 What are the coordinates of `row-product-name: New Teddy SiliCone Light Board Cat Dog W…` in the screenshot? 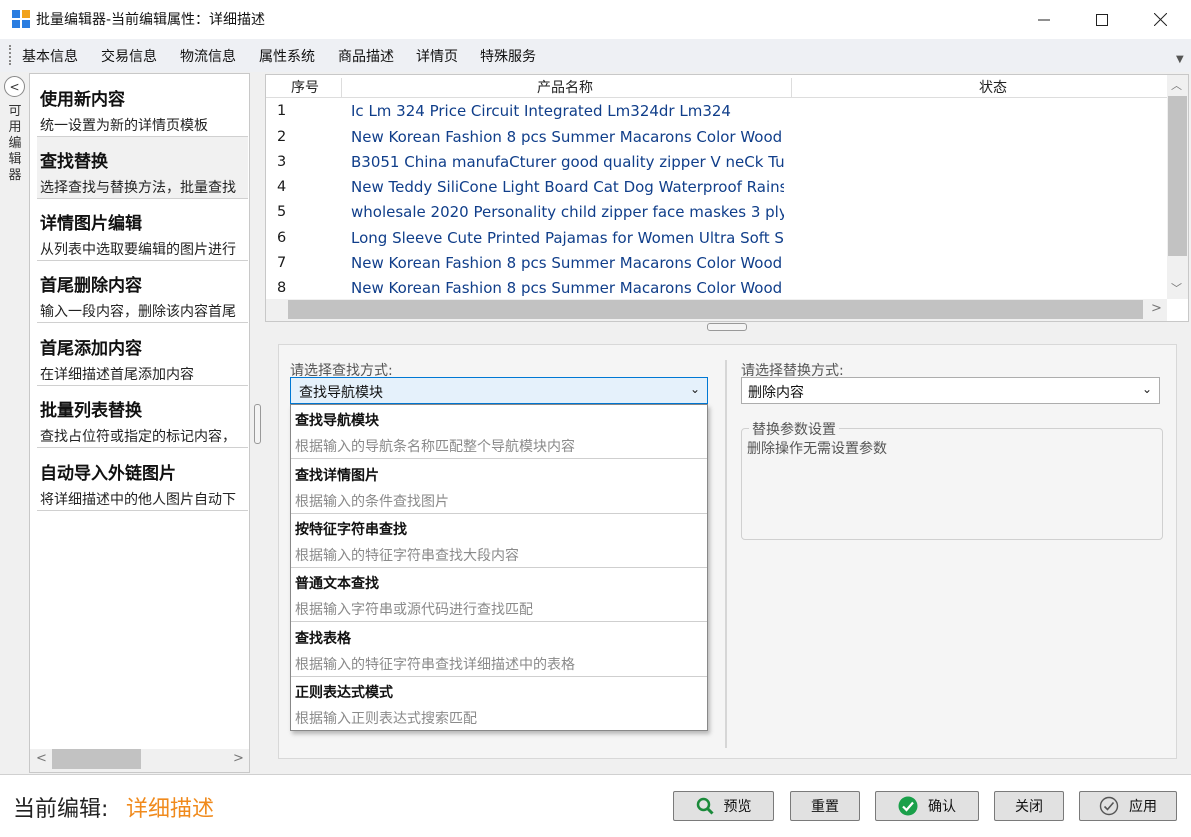 It's located at (567, 187).